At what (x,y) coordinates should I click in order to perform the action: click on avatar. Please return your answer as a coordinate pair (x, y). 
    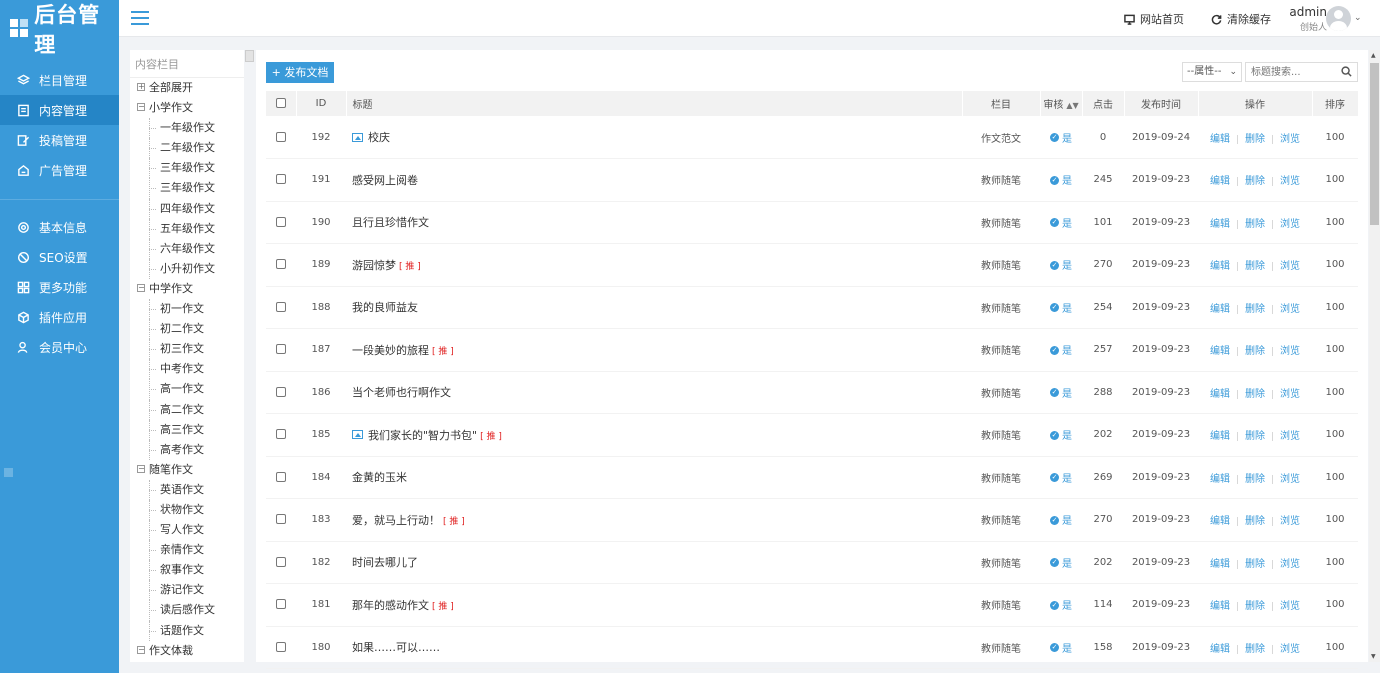
    Looking at the image, I should click on (1338, 18).